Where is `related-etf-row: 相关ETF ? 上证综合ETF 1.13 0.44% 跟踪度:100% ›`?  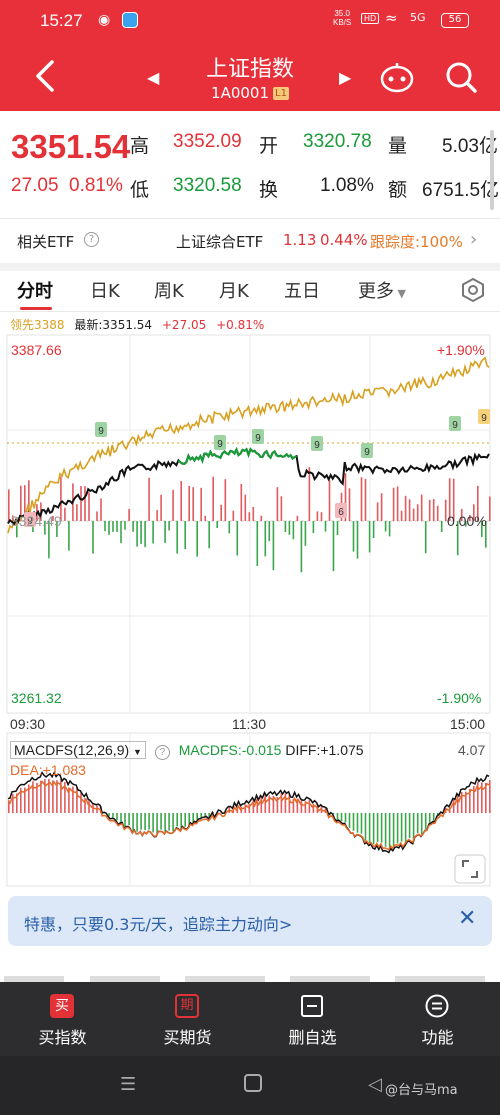
related-etf-row: 相关ETF ? 上证综合ETF 1.13 0.44% 跟踪度:100% › is located at coordinates (250, 241).